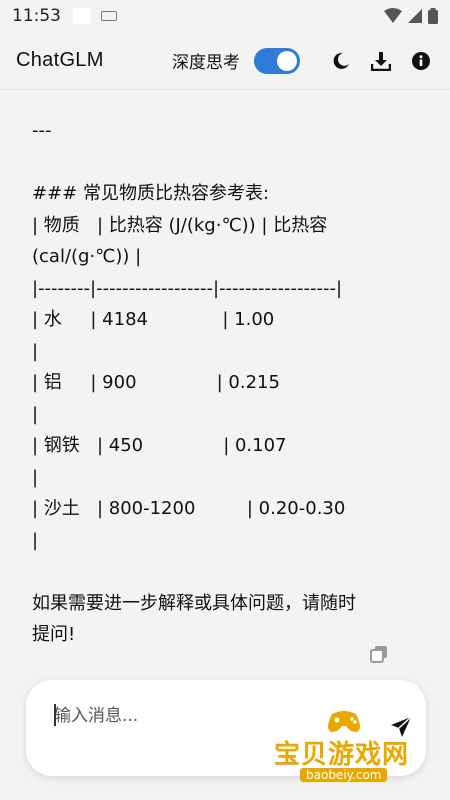 Image resolution: width=450 pixels, height=800 pixels. I want to click on notification-icon, so click(82, 16).